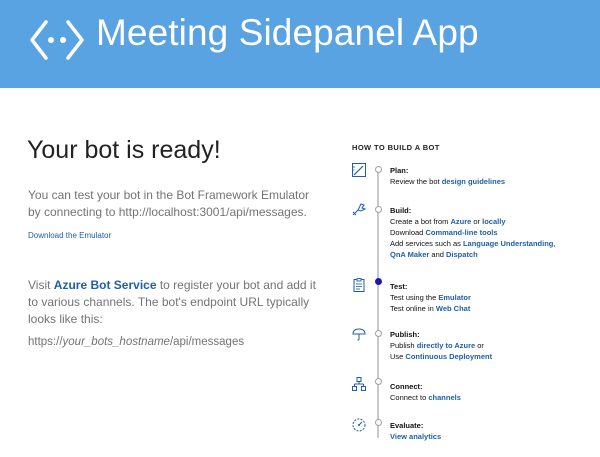 This screenshot has height=457, width=600. I want to click on build-l3-end: ,, so click(554, 243).